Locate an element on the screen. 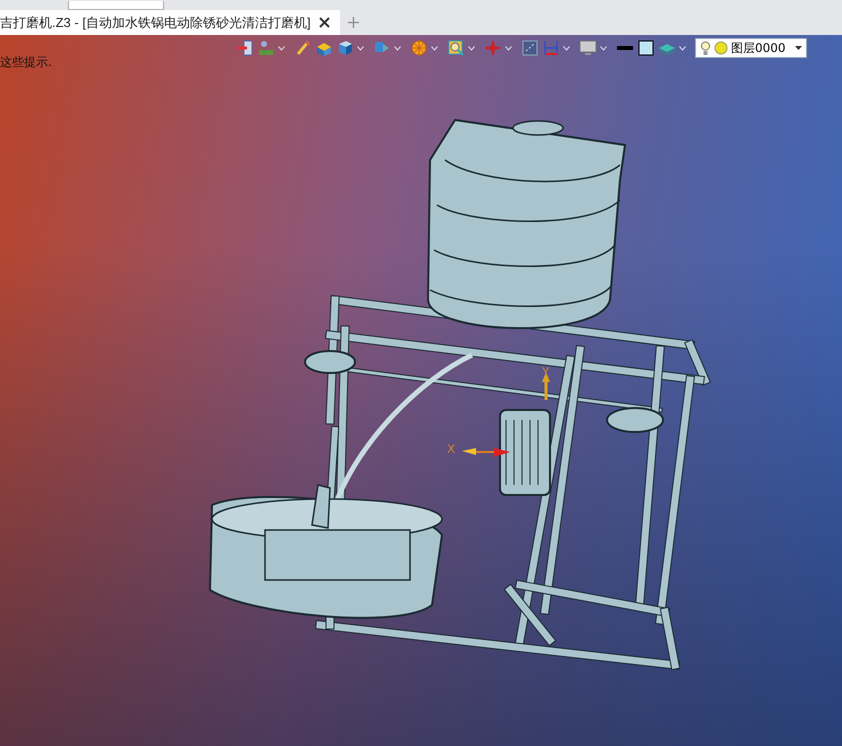  layer-dropdown: 图层0000 is located at coordinates (751, 48).